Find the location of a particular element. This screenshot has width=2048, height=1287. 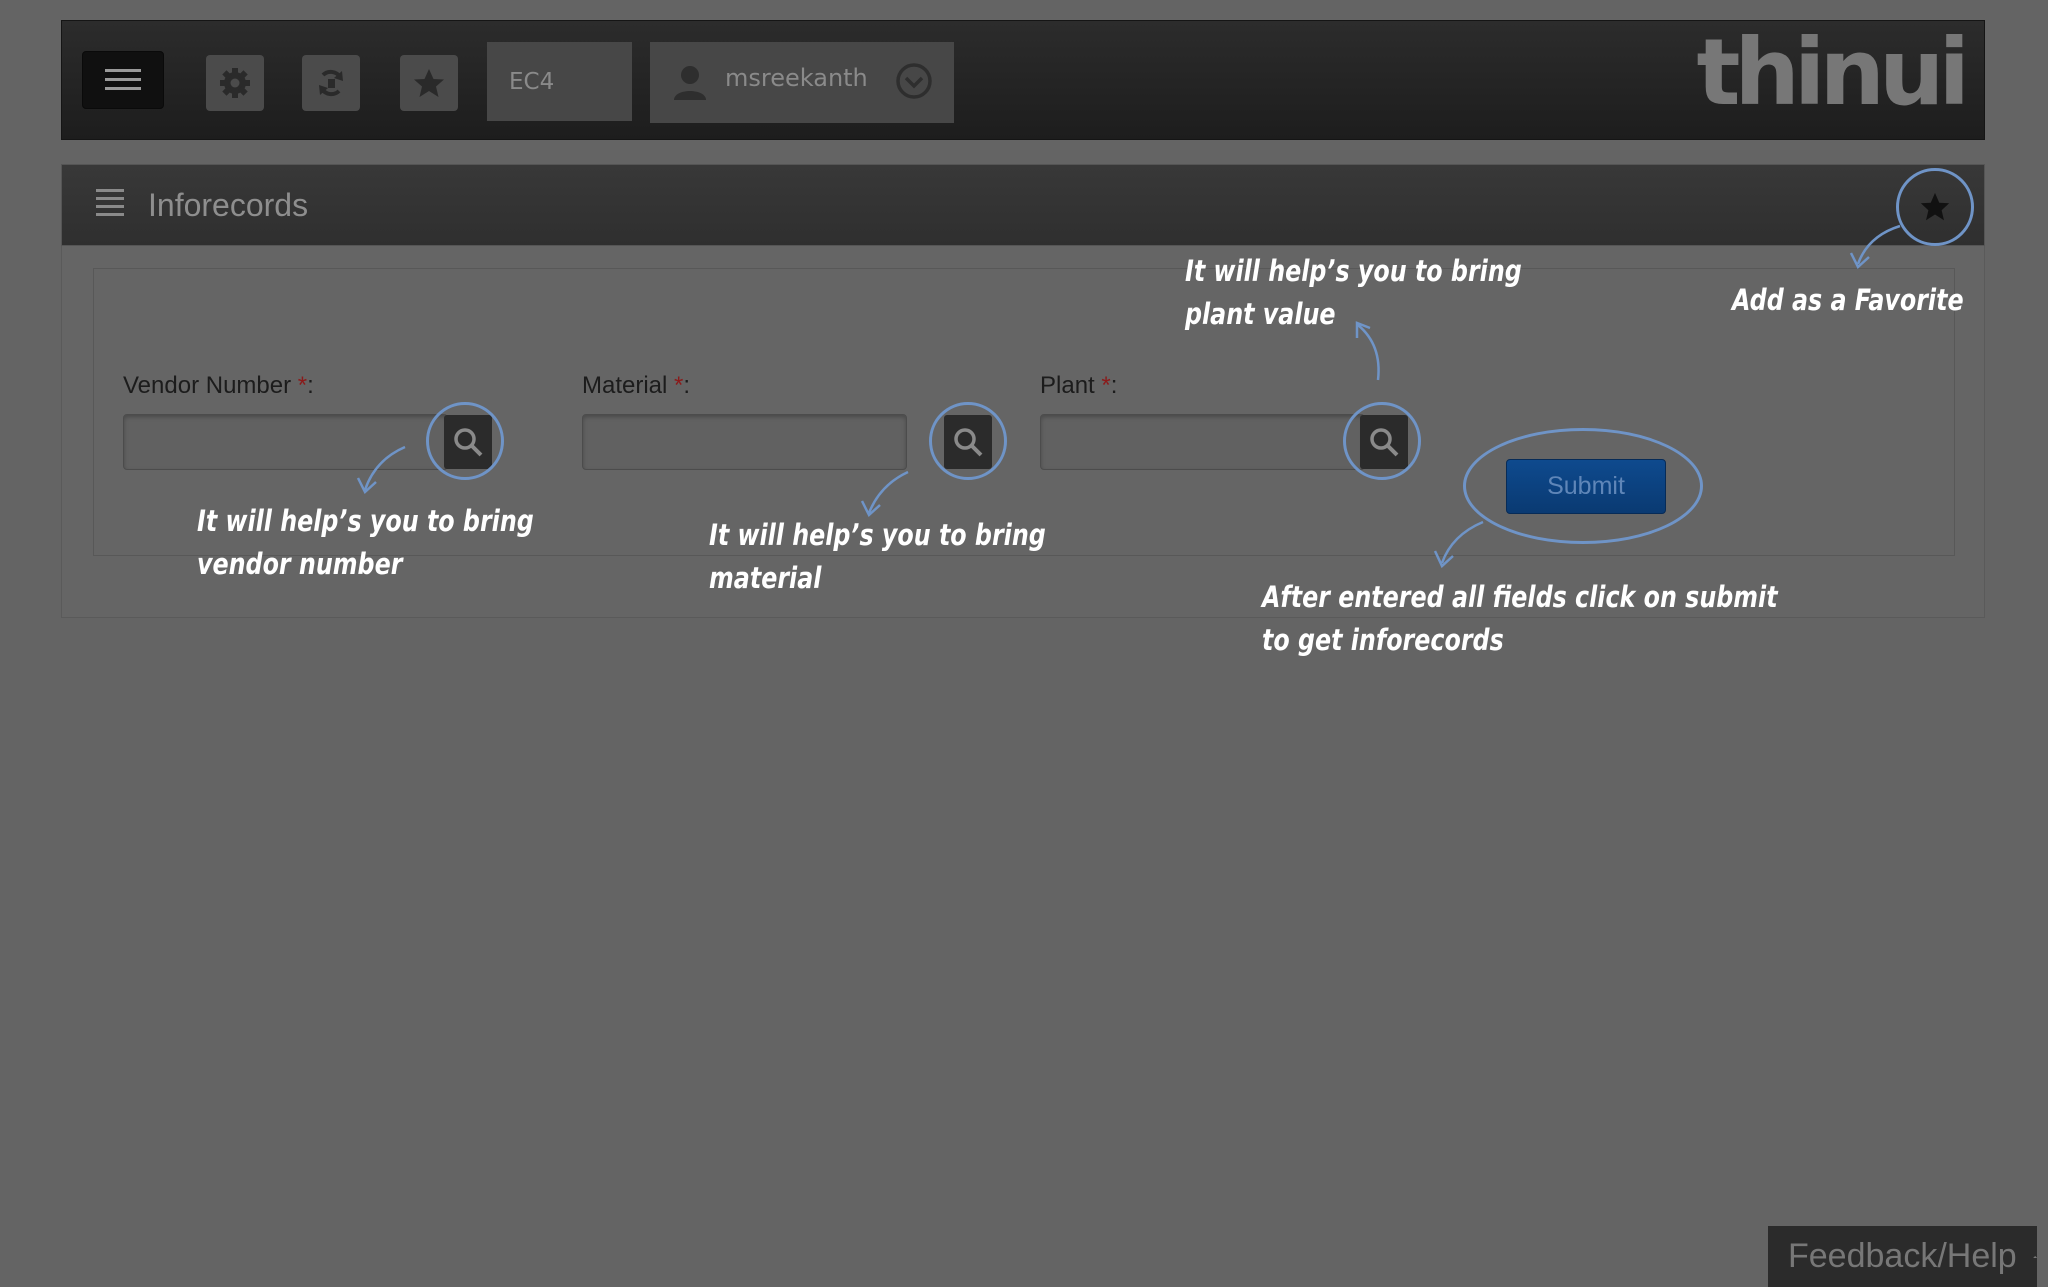

caret-up-icon is located at coordinates (2034, 1256).